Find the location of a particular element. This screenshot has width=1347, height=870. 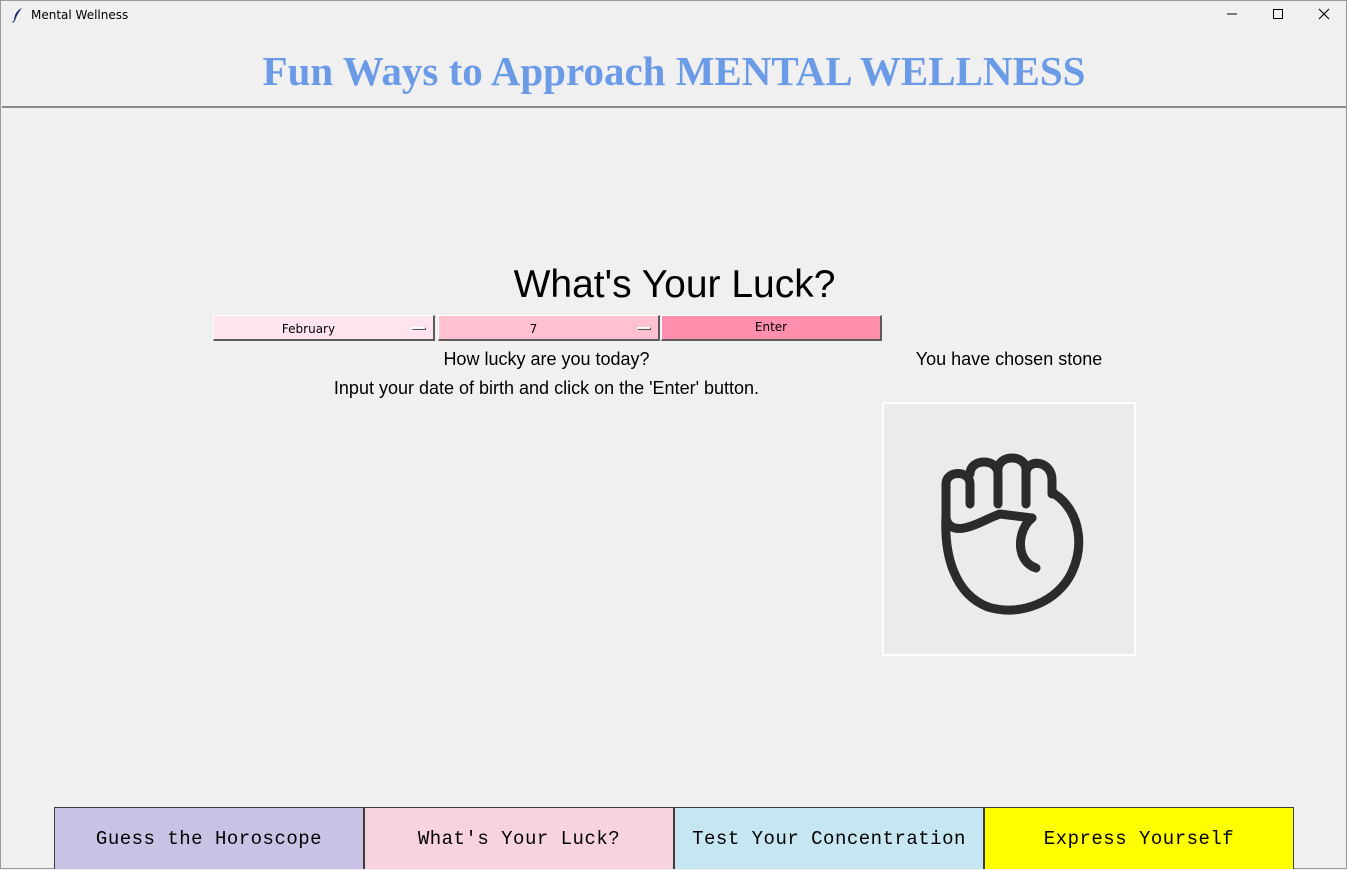

window-title: Mental Wellness is located at coordinates (80, 15).